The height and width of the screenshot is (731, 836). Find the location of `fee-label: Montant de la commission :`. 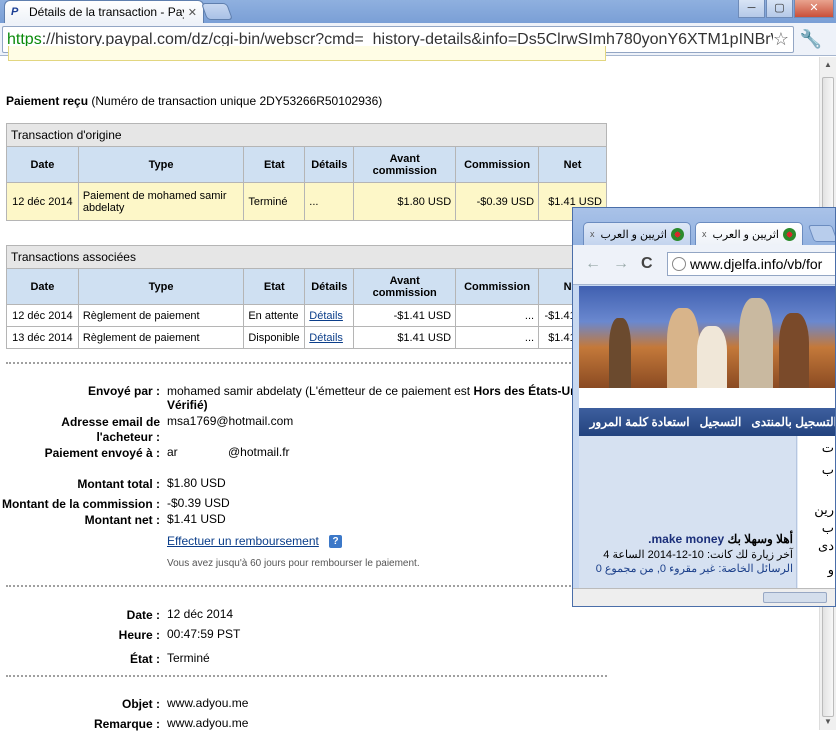

fee-label: Montant de la commission : is located at coordinates (80, 504).